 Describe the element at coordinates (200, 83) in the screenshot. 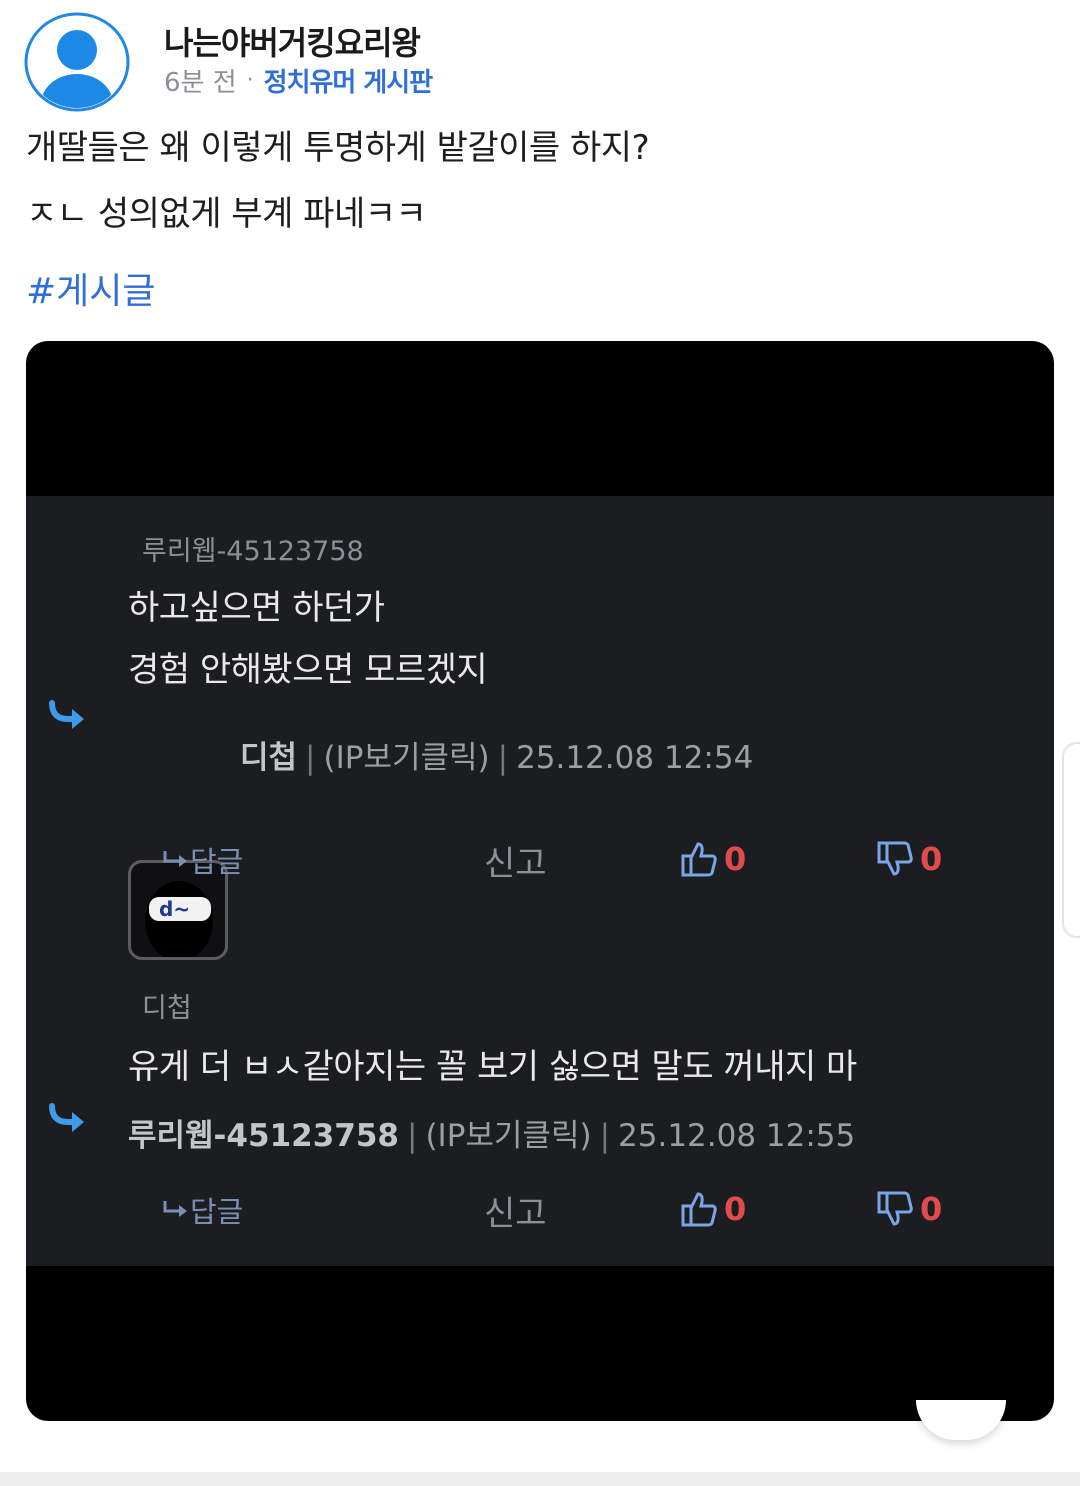

I see `time-ago: 6분 전` at that location.